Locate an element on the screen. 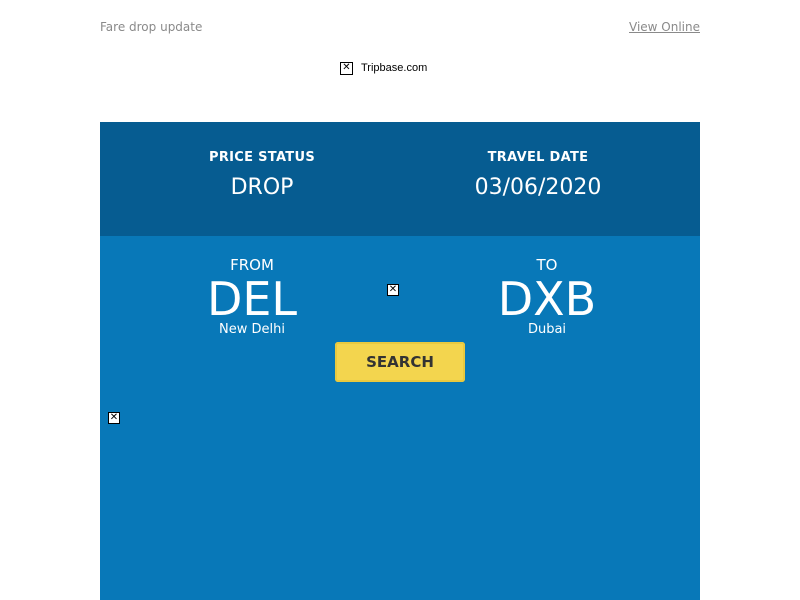 This screenshot has width=800, height=600. price-status-block: PRICE STATUS DROP is located at coordinates (262, 175).